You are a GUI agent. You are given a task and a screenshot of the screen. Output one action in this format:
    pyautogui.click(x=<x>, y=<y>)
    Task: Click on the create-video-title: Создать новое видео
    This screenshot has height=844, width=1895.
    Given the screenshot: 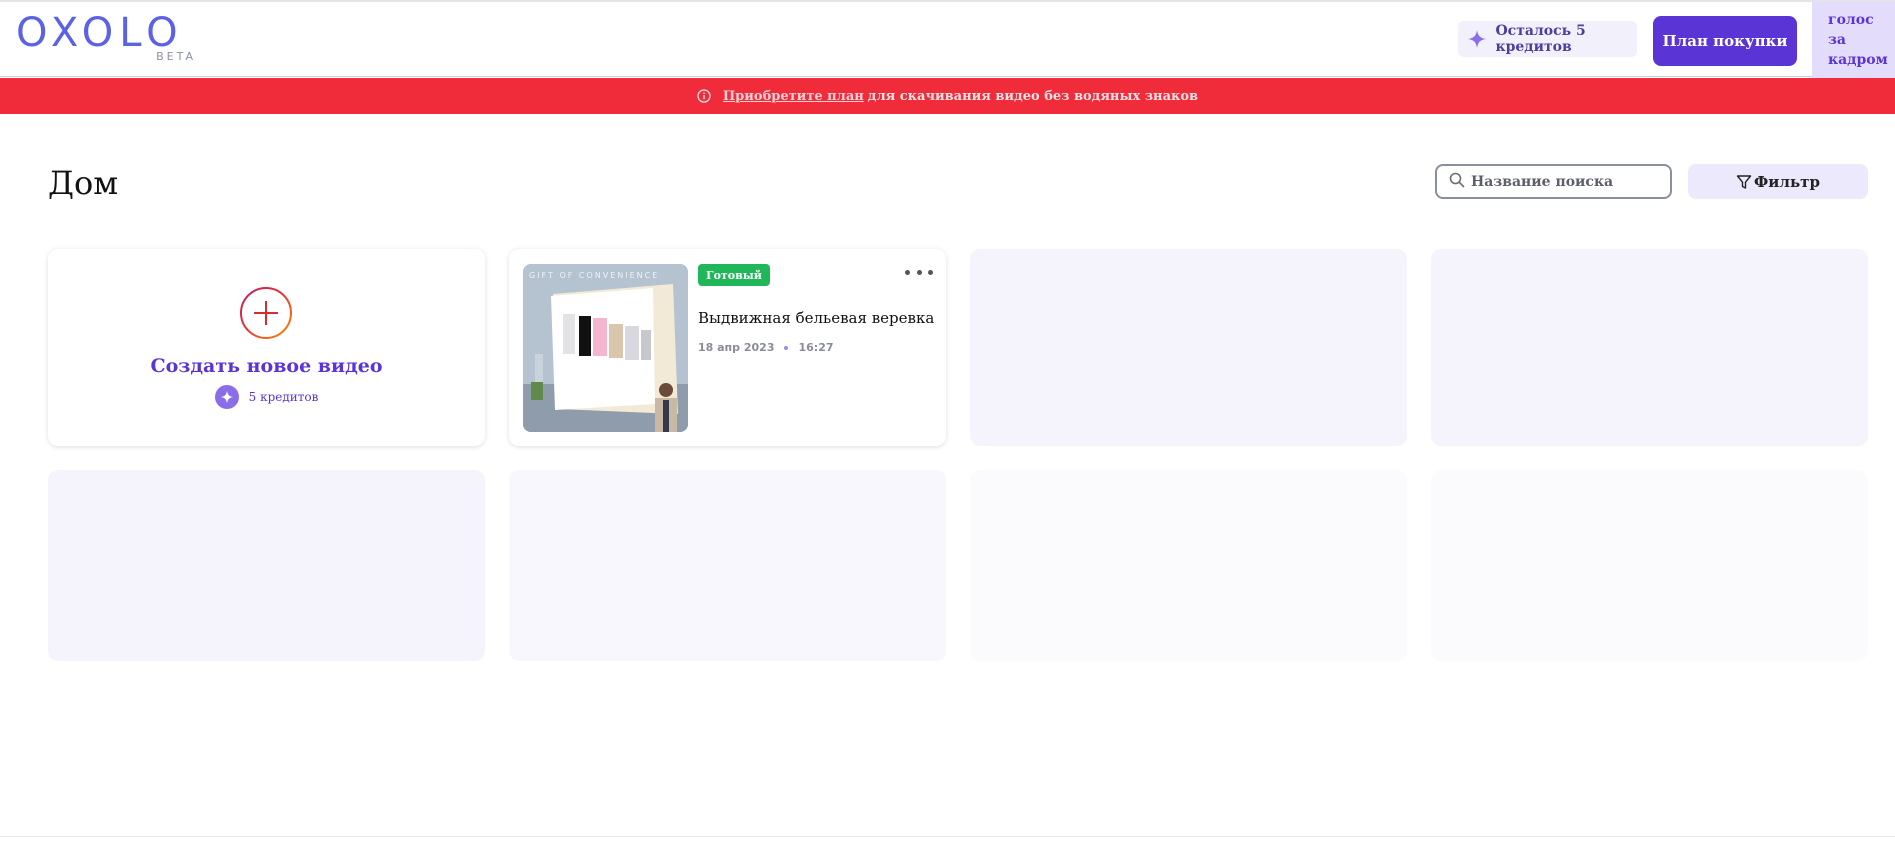 What is the action you would take?
    pyautogui.click(x=266, y=366)
    